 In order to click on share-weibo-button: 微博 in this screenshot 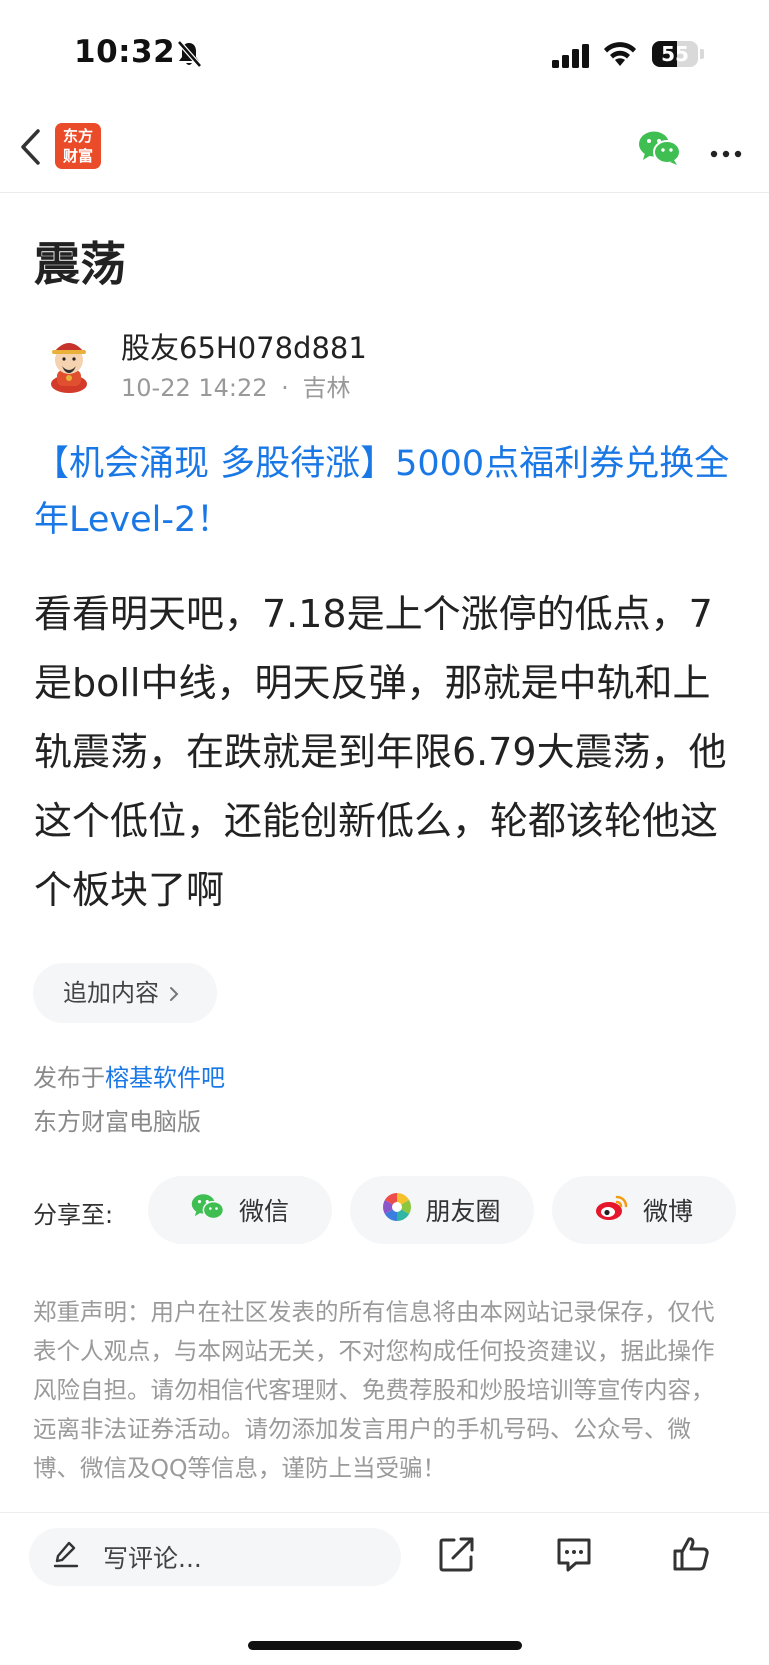, I will do `click(644, 1210)`.